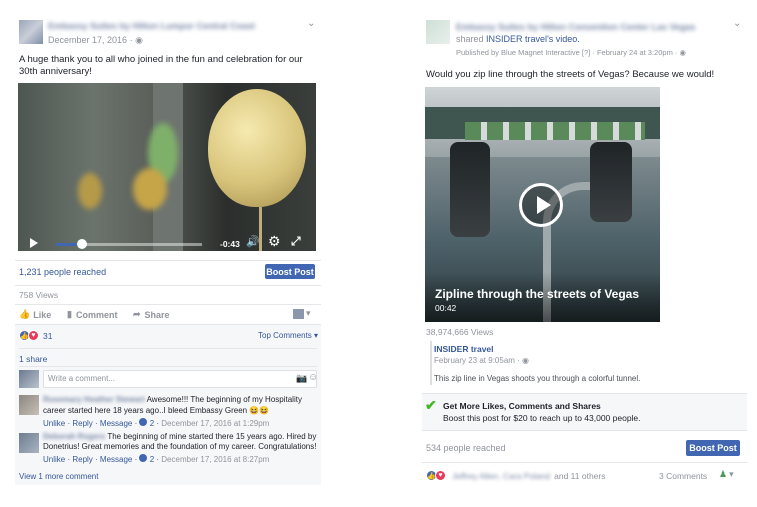  I want to click on green-check-icon: ✔, so click(431, 405).